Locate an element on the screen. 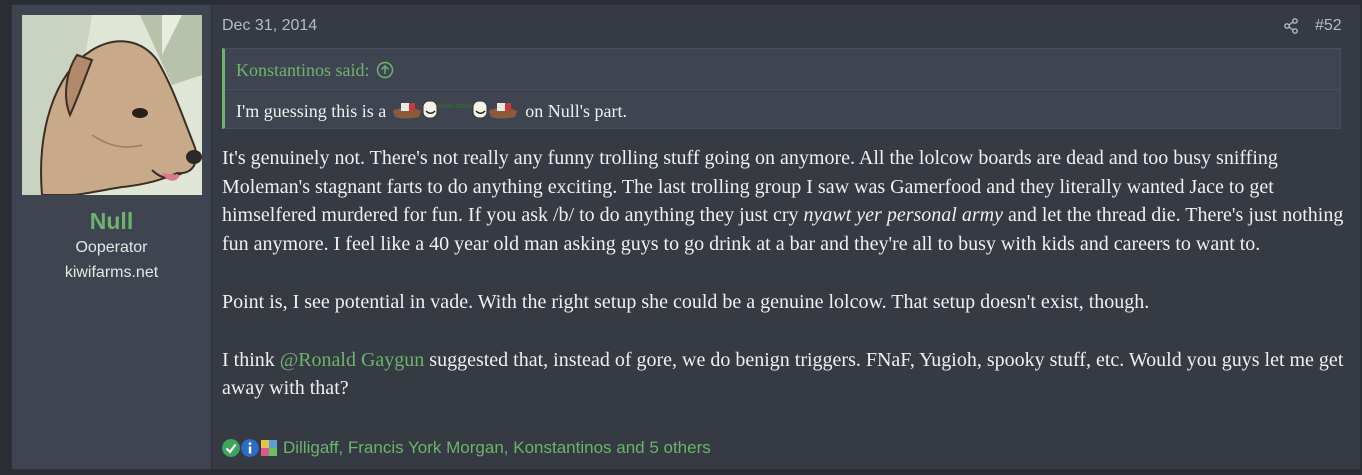 This screenshot has height=475, width=1362. share-icon is located at coordinates (1291, 26).